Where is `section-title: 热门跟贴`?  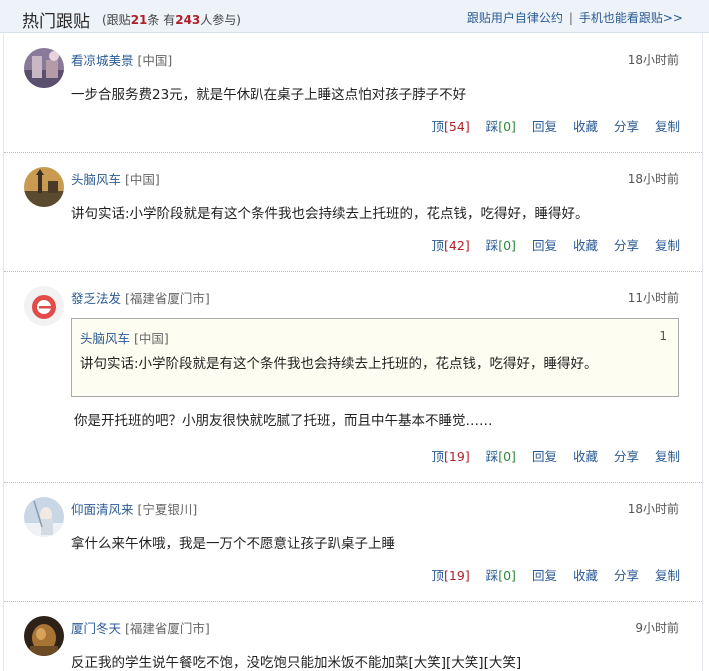 section-title: 热门跟贴 is located at coordinates (56, 22).